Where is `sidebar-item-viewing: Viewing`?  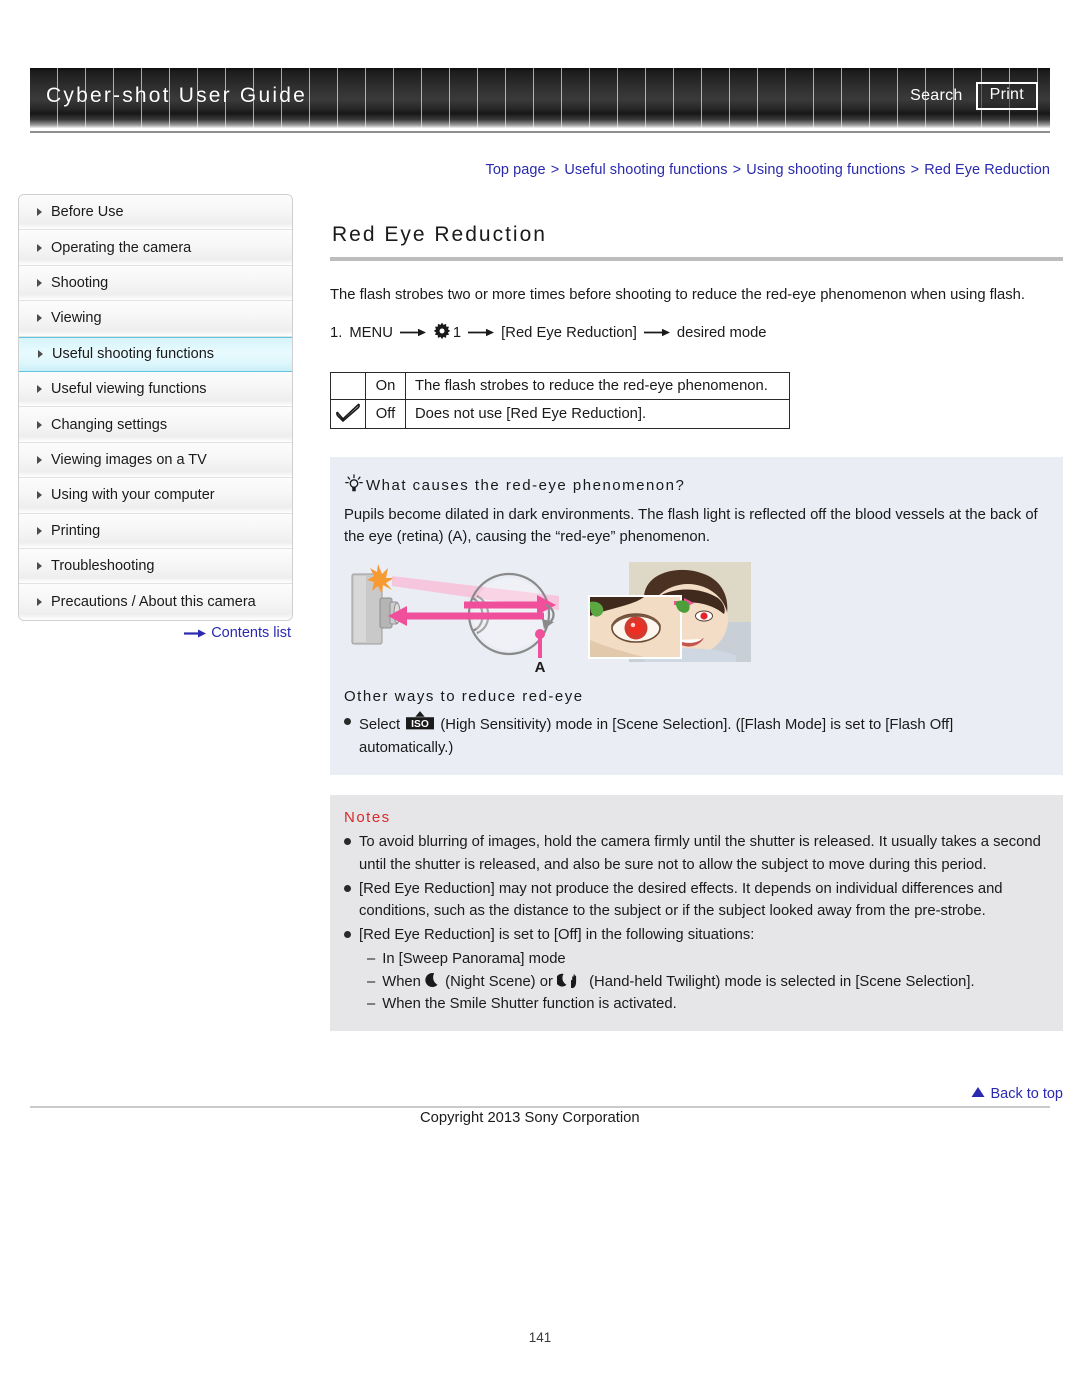
sidebar-item-viewing: Viewing is located at coordinates (155, 319).